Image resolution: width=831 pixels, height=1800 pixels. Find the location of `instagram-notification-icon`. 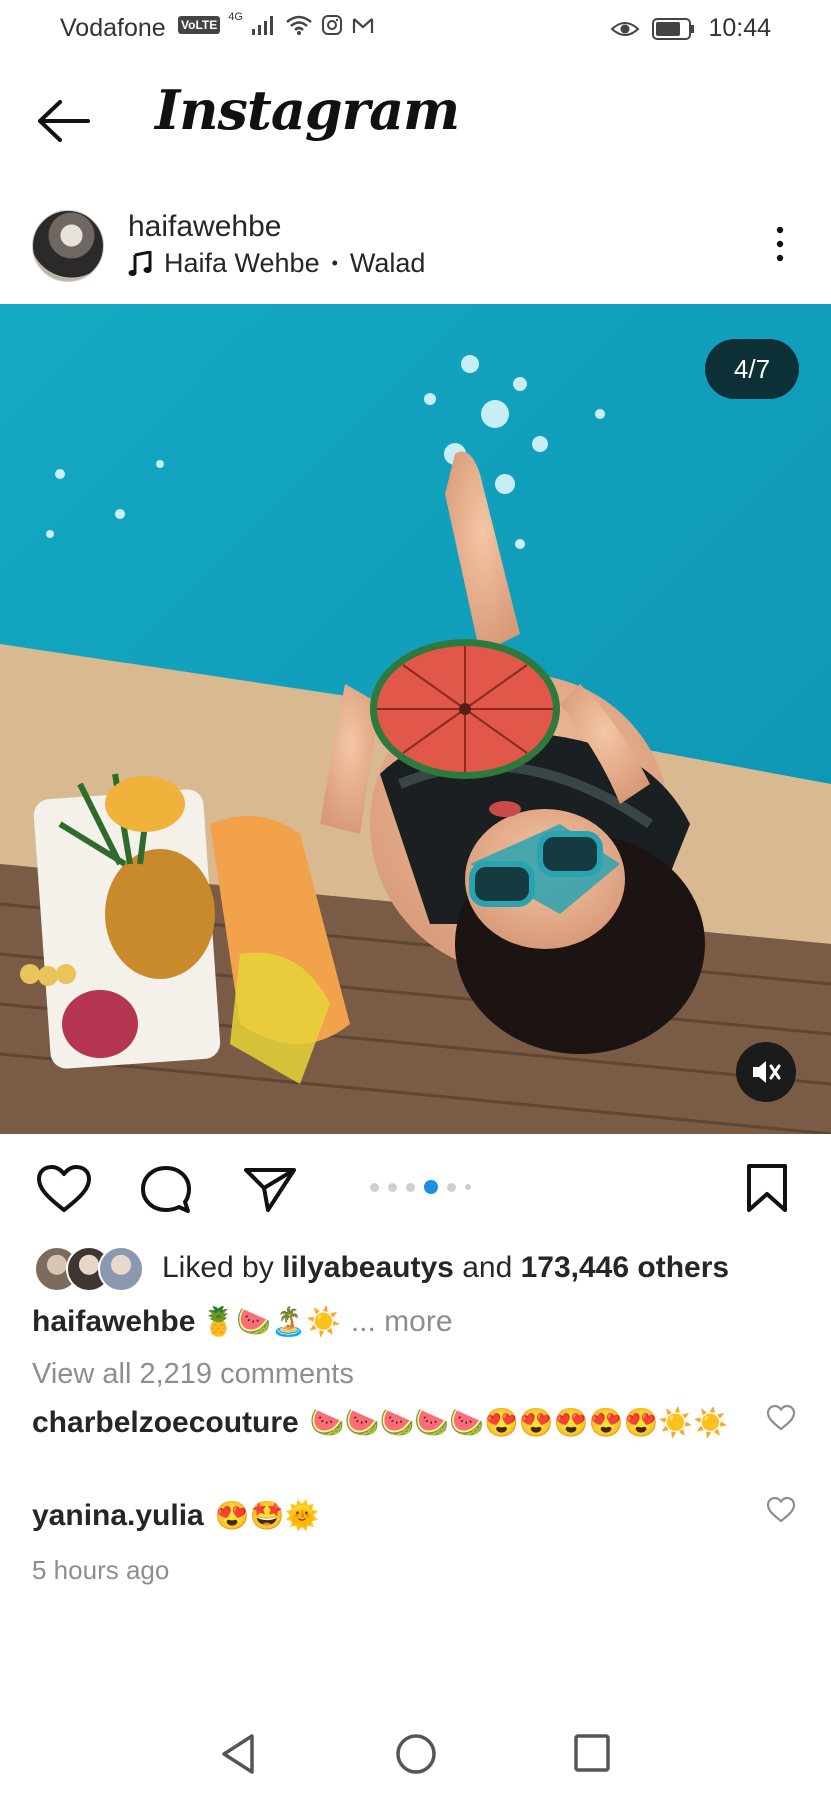

instagram-notification-icon is located at coordinates (331, 25).